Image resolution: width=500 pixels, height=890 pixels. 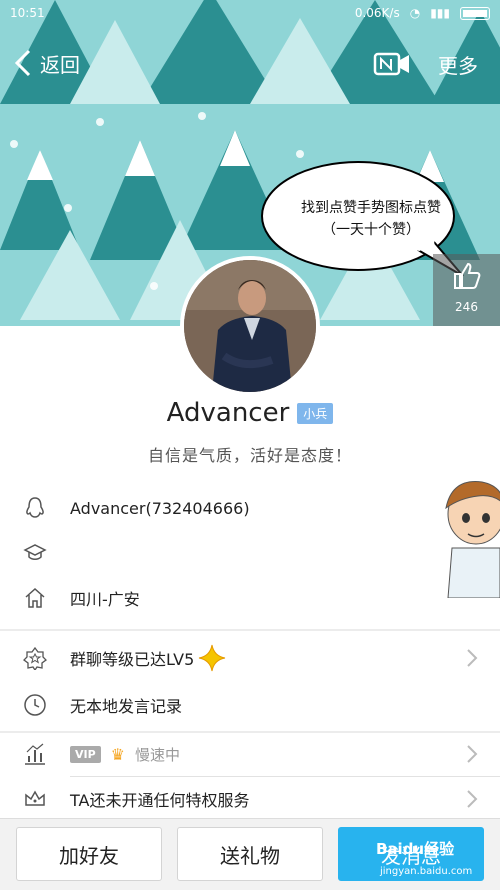 What do you see at coordinates (22, 63) in the screenshot?
I see `chevron-left-icon` at bounding box center [22, 63].